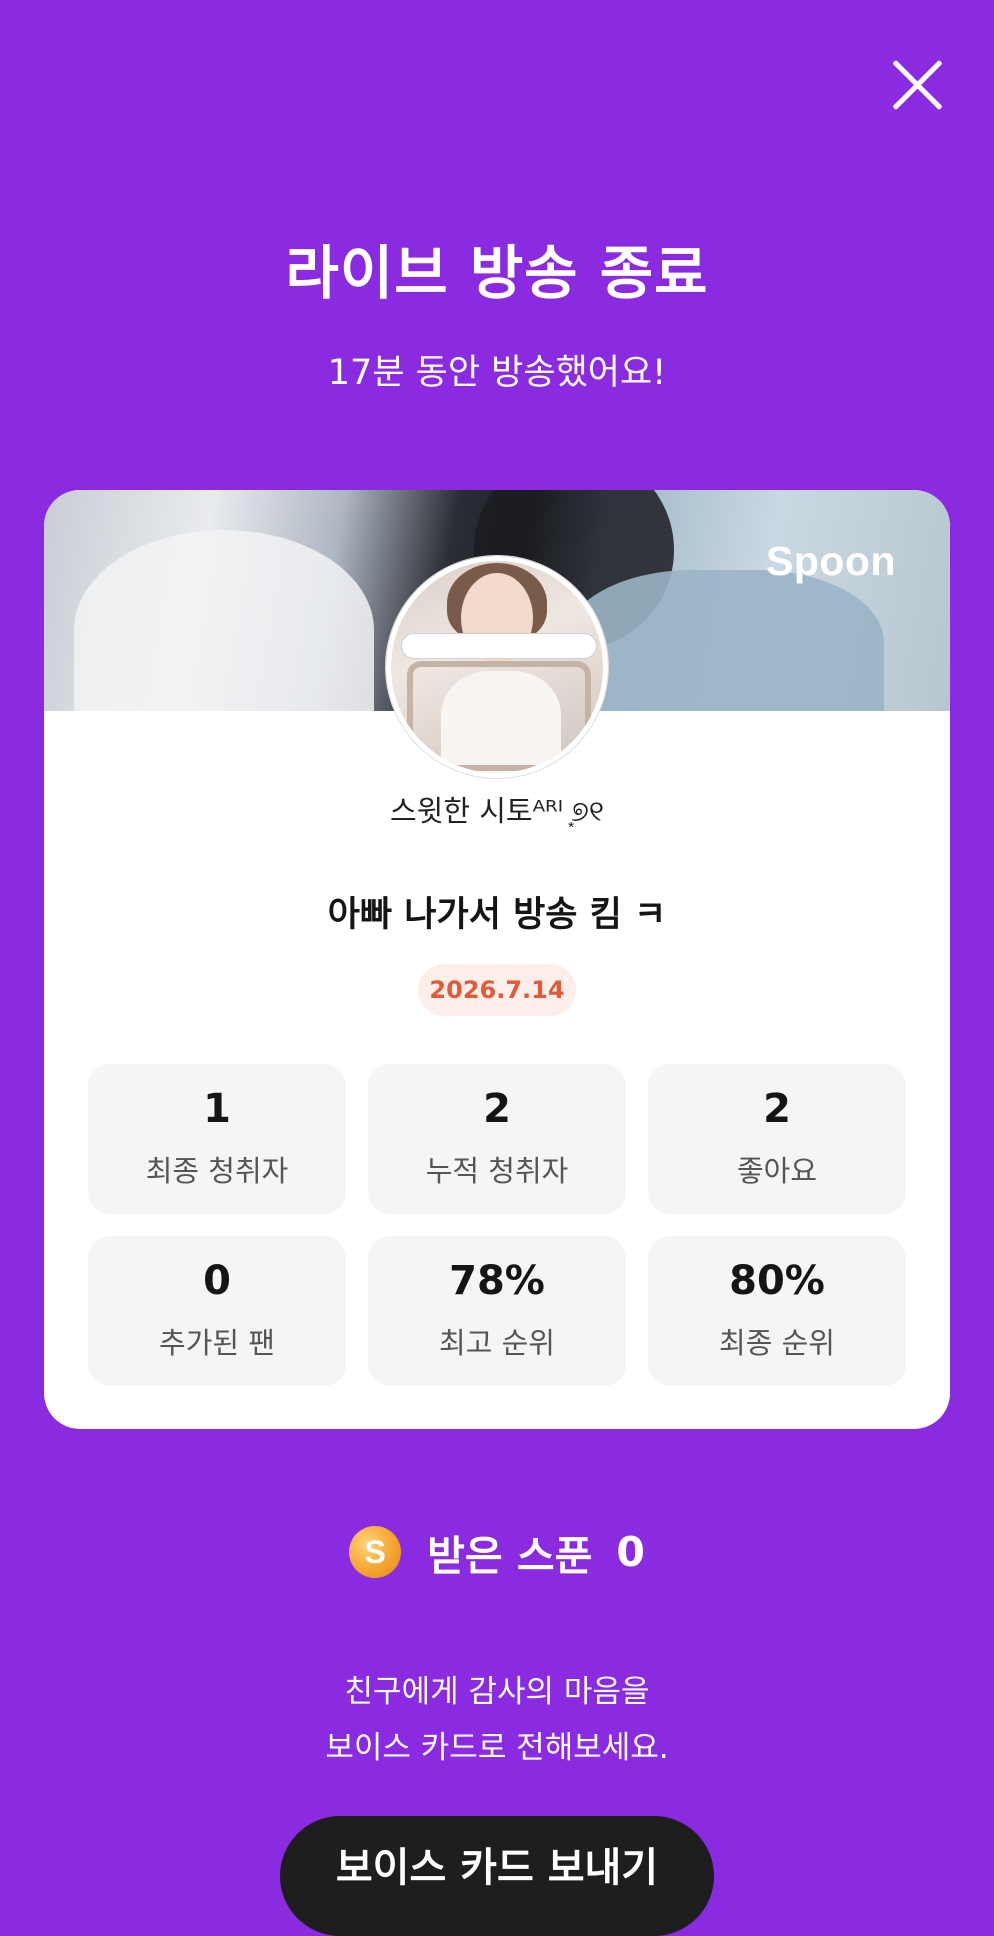 This screenshot has height=1936, width=994. What do you see at coordinates (217, 1171) in the screenshot?
I see `stat-label: 최종 청취자` at bounding box center [217, 1171].